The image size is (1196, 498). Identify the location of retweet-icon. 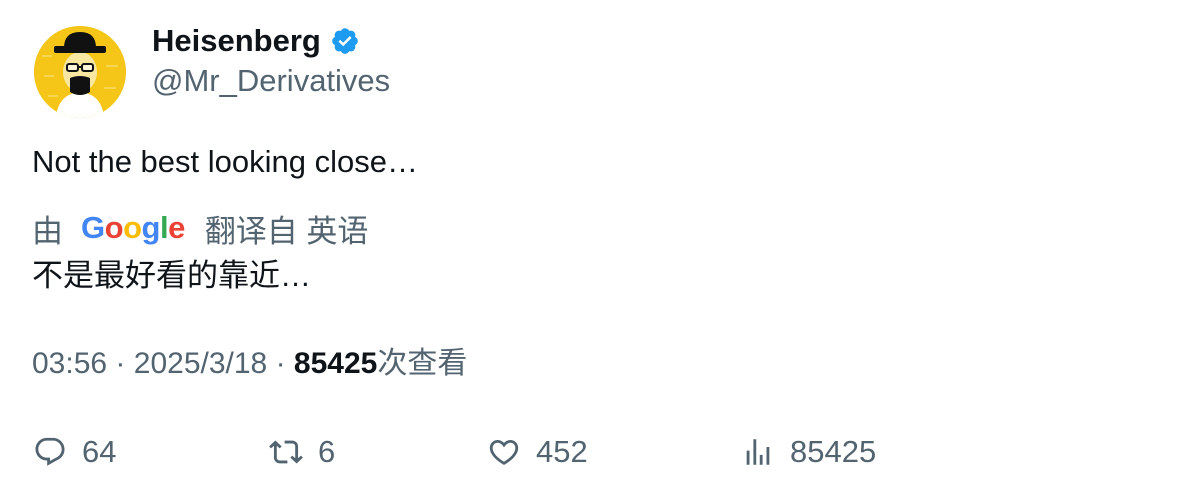
(286, 452).